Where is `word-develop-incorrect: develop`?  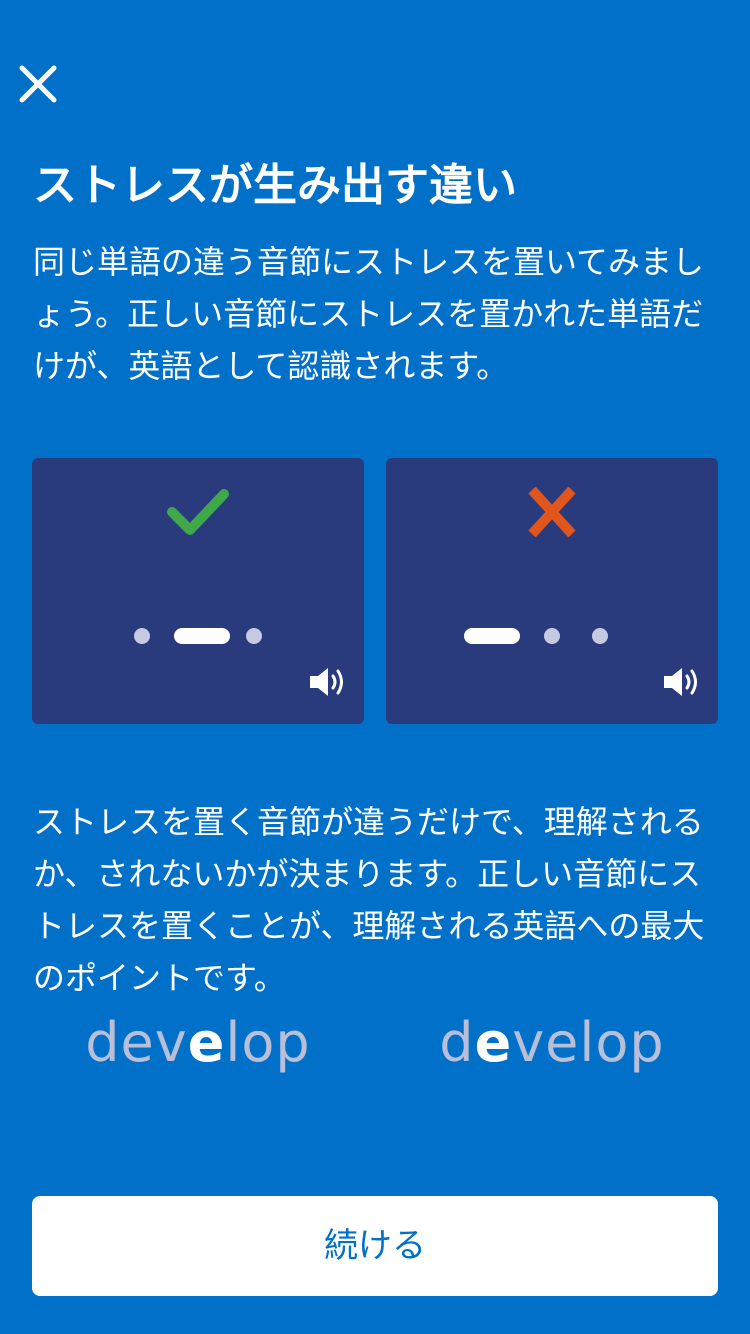
word-develop-incorrect: develop is located at coordinates (552, 1043).